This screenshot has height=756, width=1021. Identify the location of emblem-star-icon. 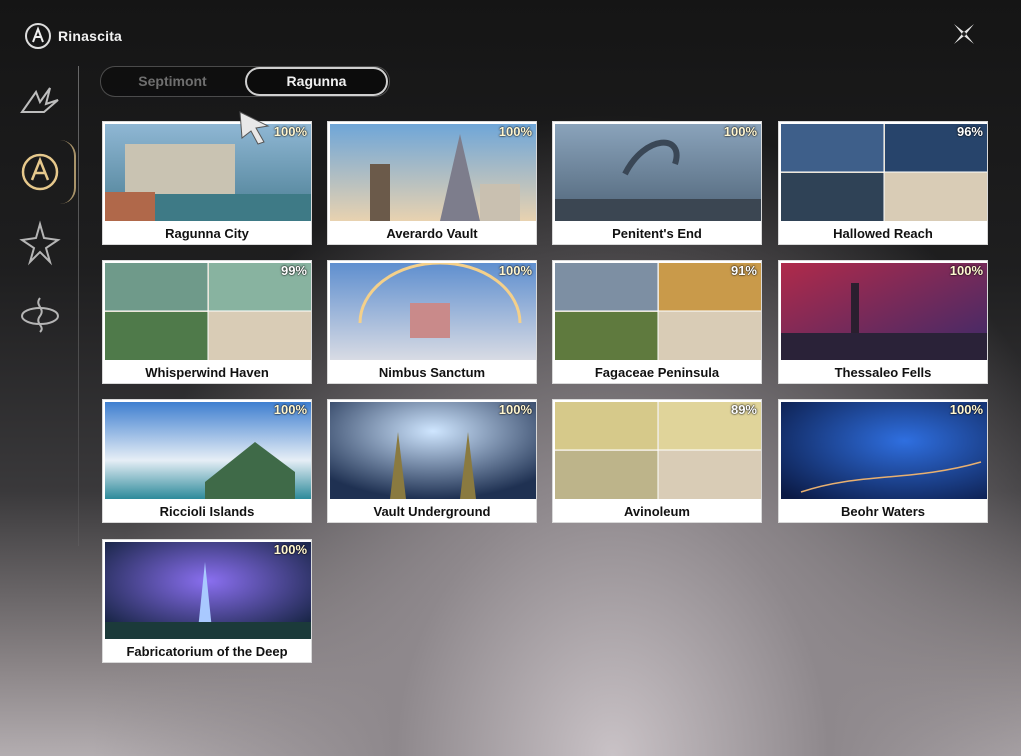
(40, 243).